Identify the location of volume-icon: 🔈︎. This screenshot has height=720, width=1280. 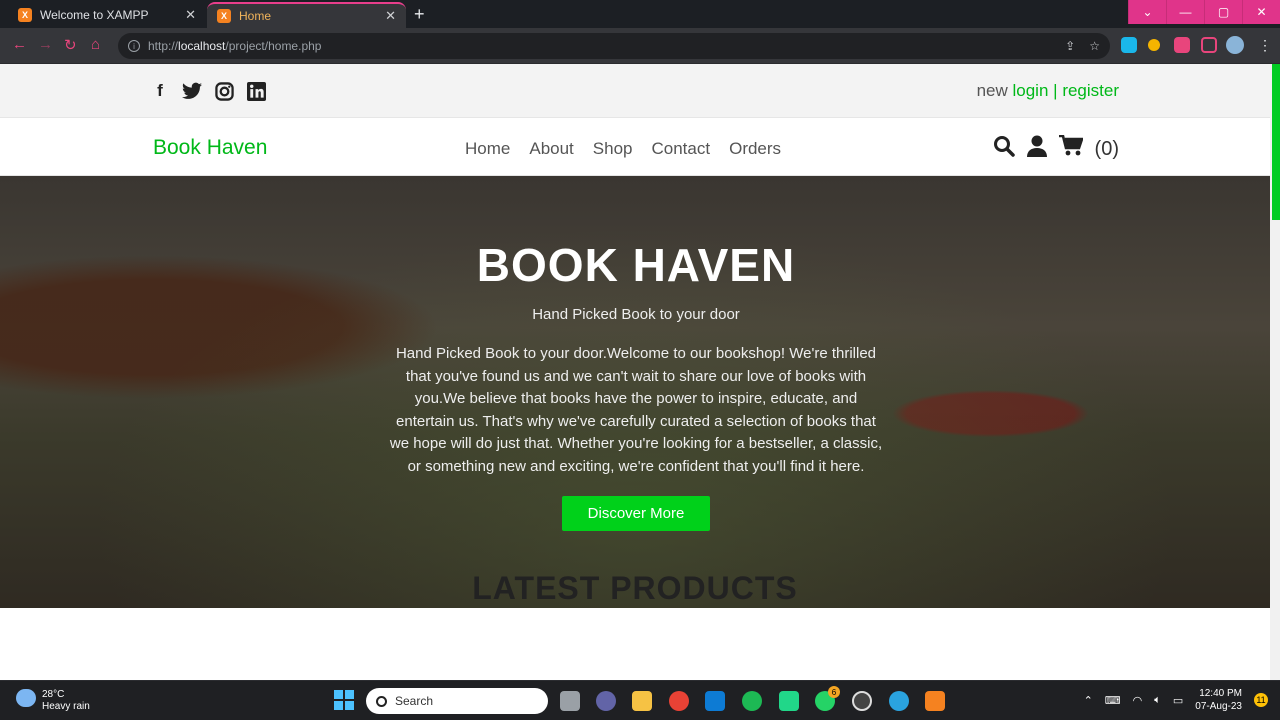
(1157, 700).